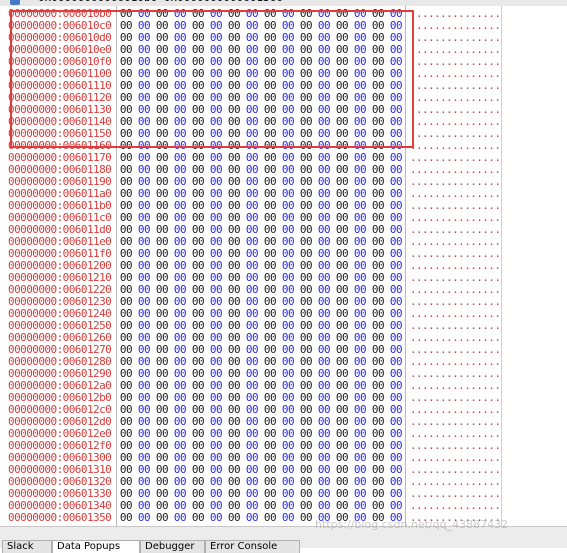  I want to click on window-icon, so click(15, 2).